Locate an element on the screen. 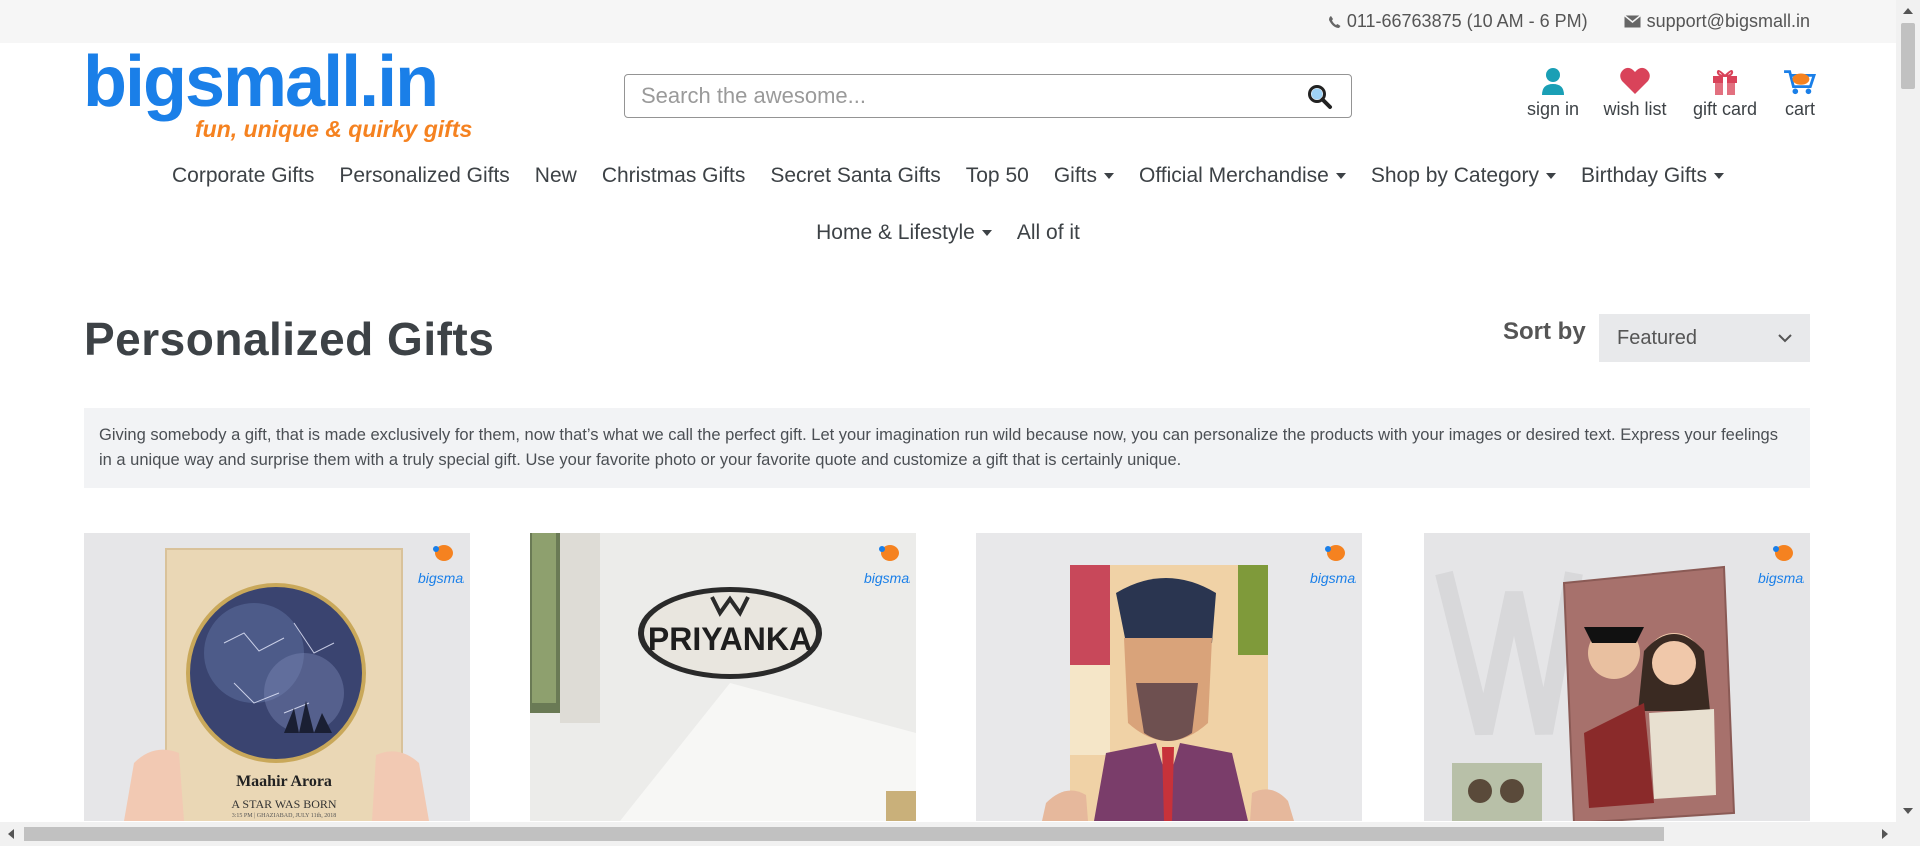  nav-item-label: Top 50 is located at coordinates (997, 175).